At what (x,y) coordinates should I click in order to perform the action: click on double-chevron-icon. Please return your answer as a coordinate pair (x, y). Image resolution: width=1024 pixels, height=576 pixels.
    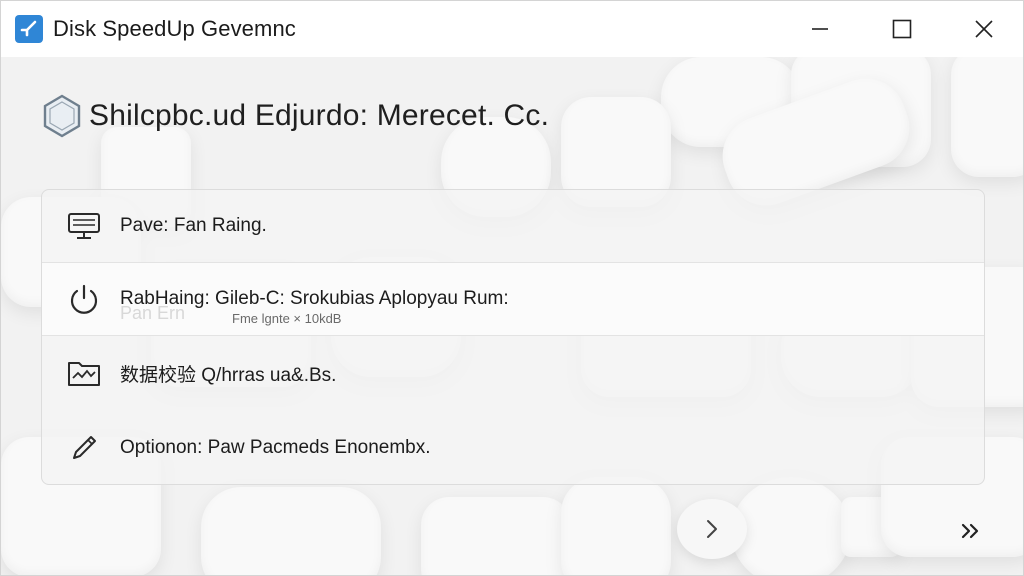
    Looking at the image, I should click on (970, 531).